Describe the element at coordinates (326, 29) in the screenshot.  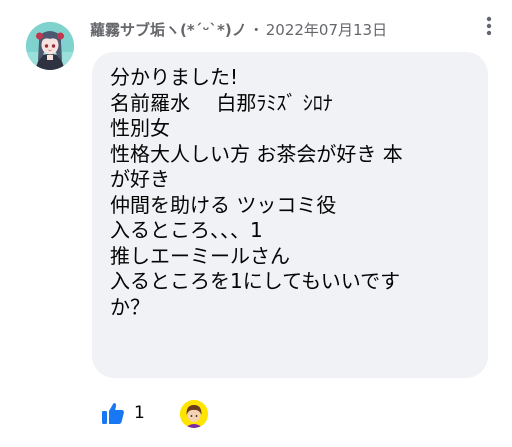
I see `comment-date: 2022年07月13日` at that location.